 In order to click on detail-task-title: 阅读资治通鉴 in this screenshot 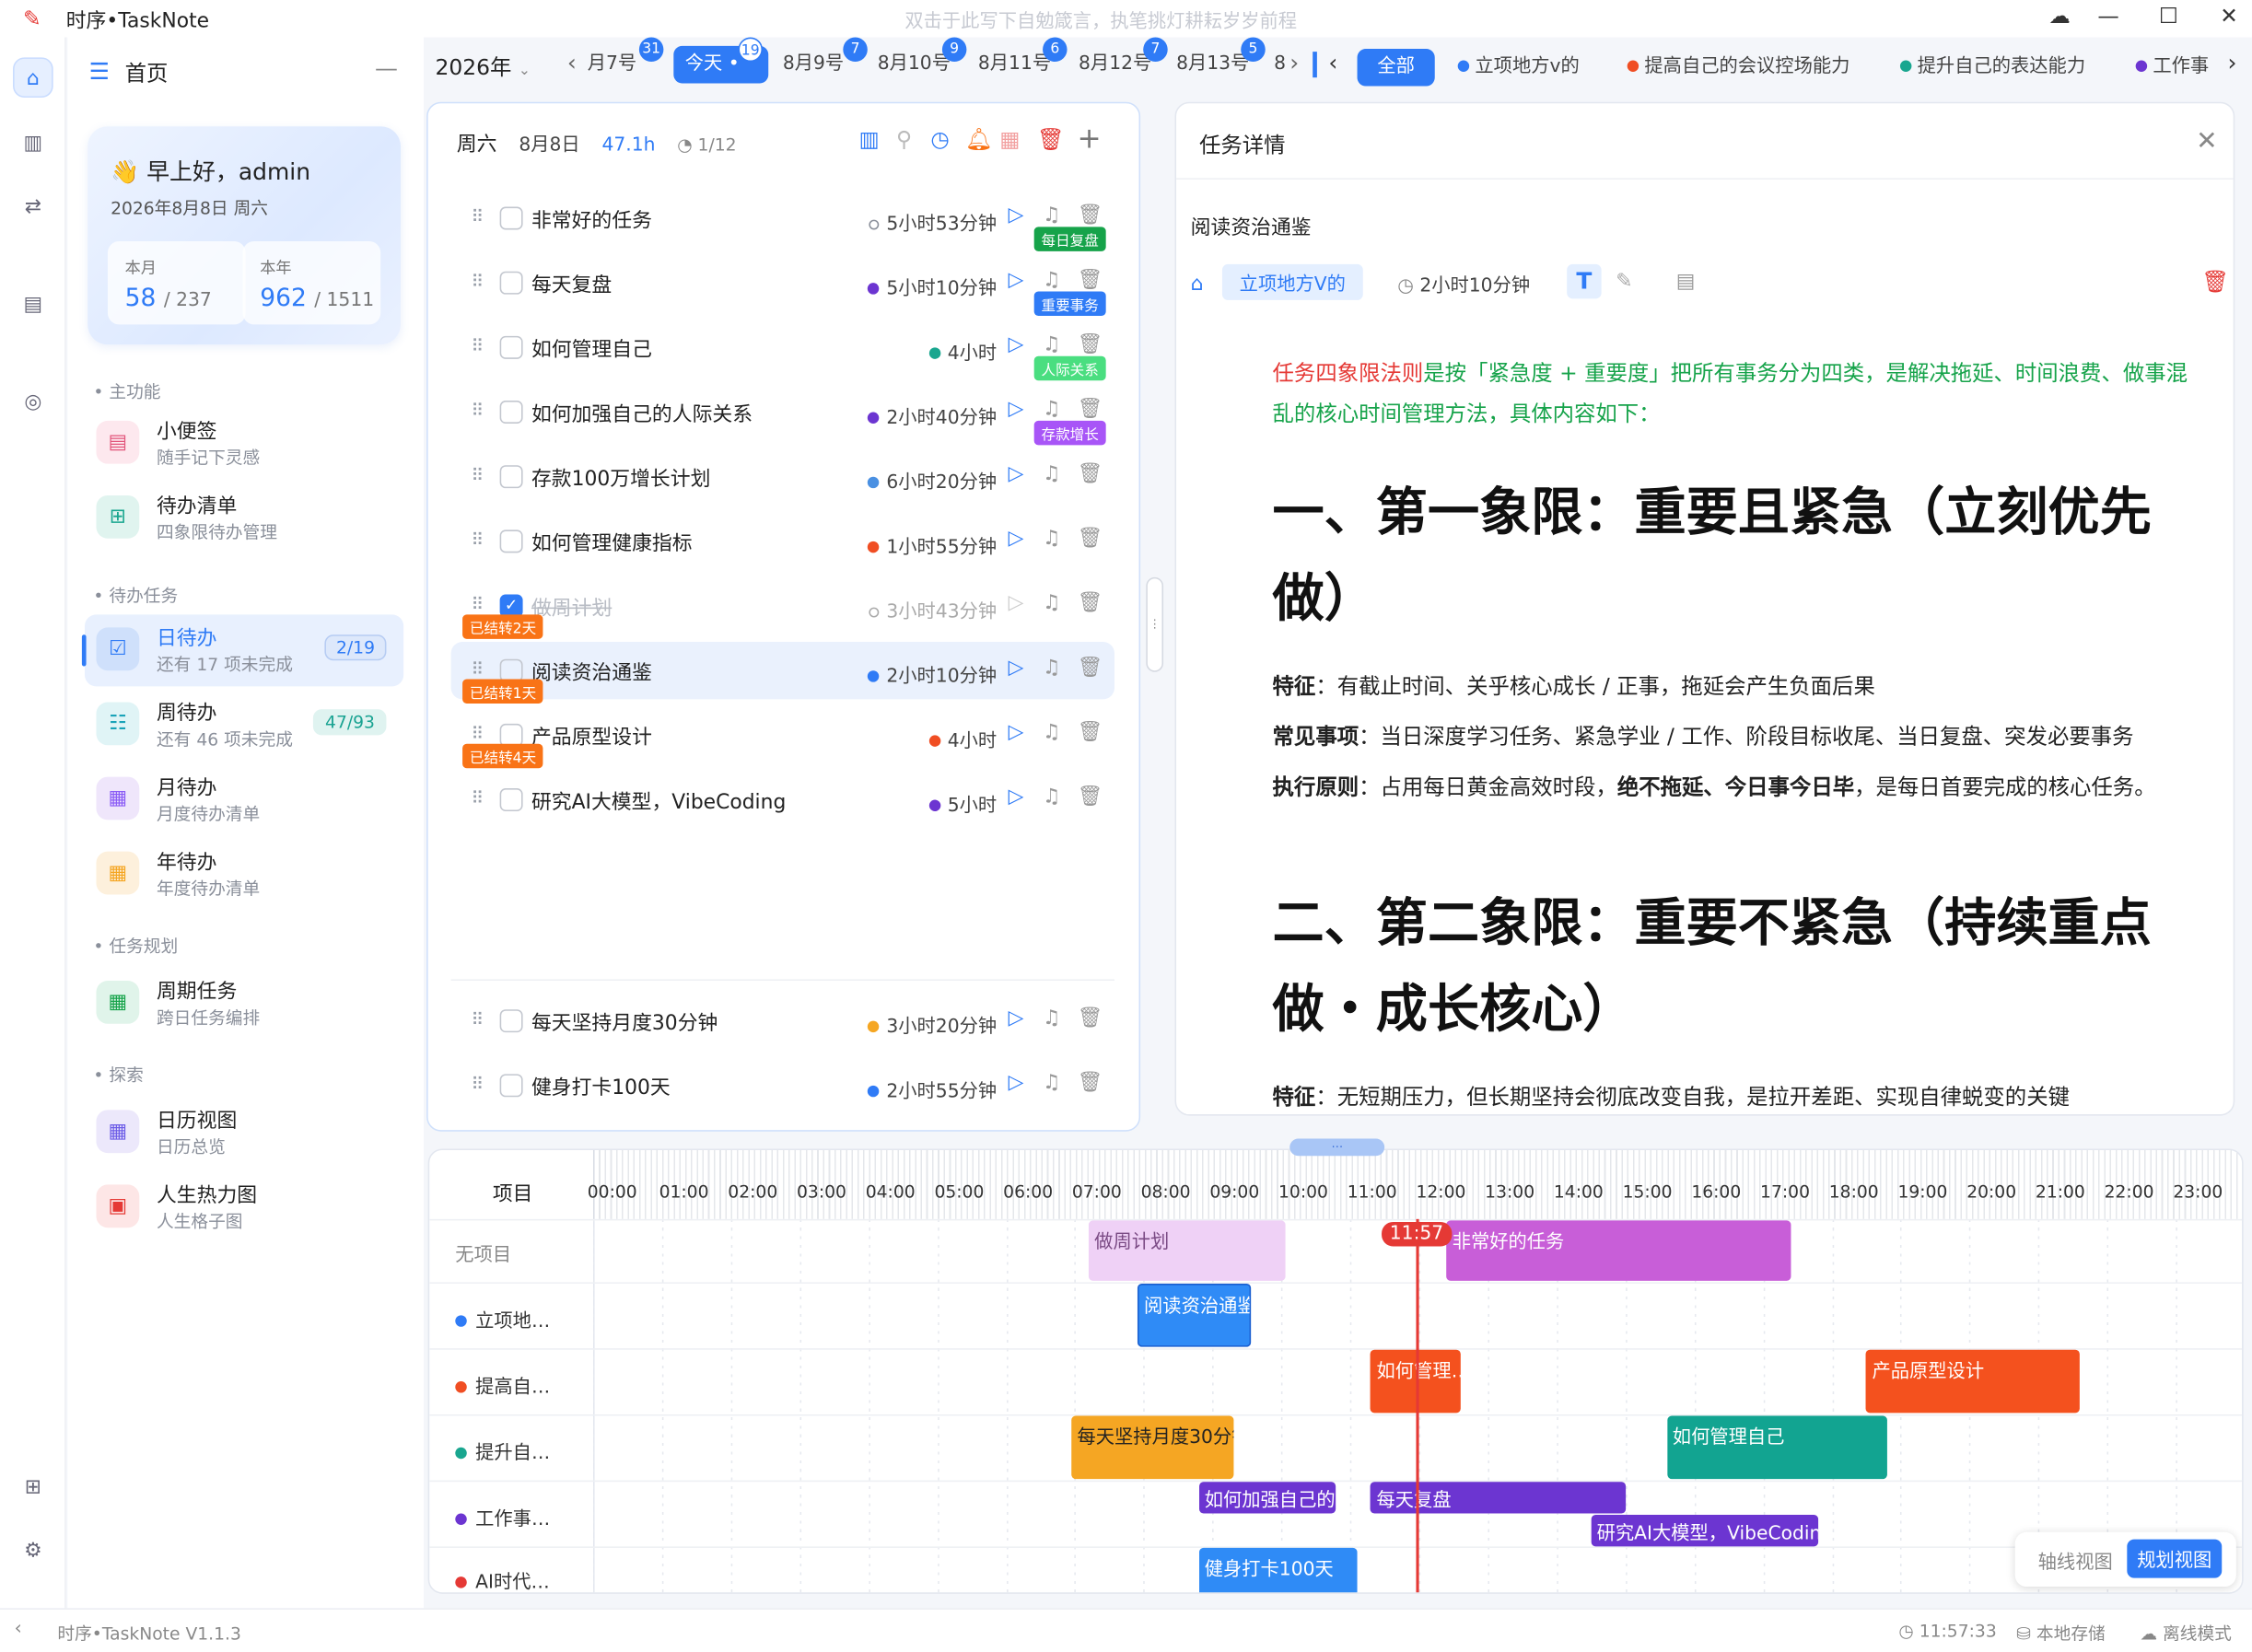, I will do `click(1251, 227)`.